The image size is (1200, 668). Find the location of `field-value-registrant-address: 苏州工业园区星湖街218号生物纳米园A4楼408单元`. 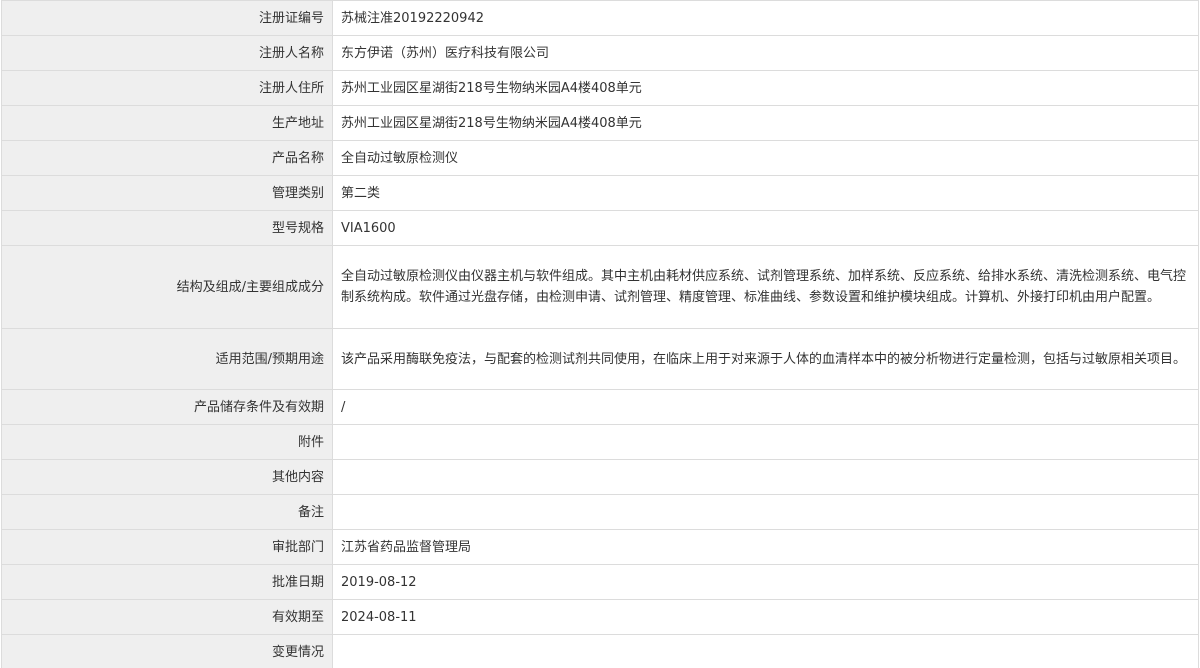

field-value-registrant-address: 苏州工业园区星湖街218号生物纳米园A4楼408单元 is located at coordinates (765, 88).